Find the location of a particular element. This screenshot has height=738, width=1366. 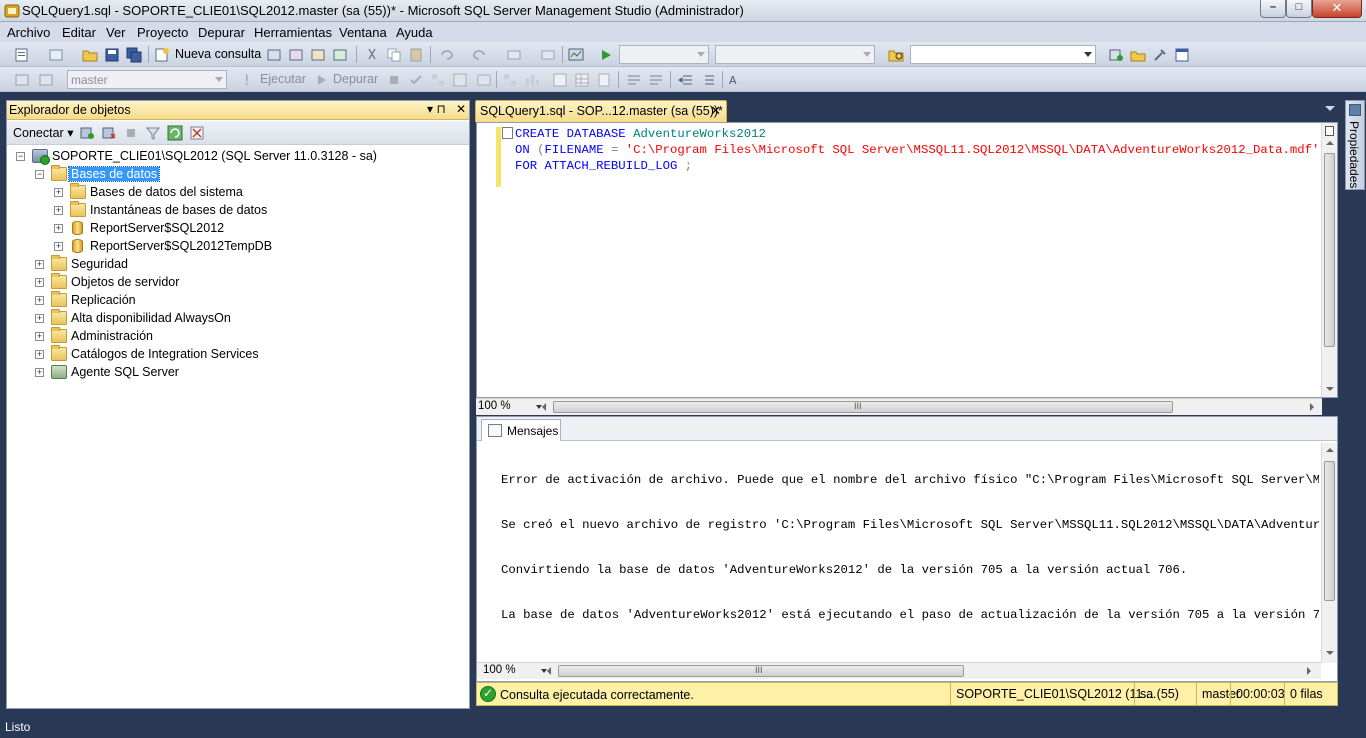

specify-template-icon: A is located at coordinates (736, 80).